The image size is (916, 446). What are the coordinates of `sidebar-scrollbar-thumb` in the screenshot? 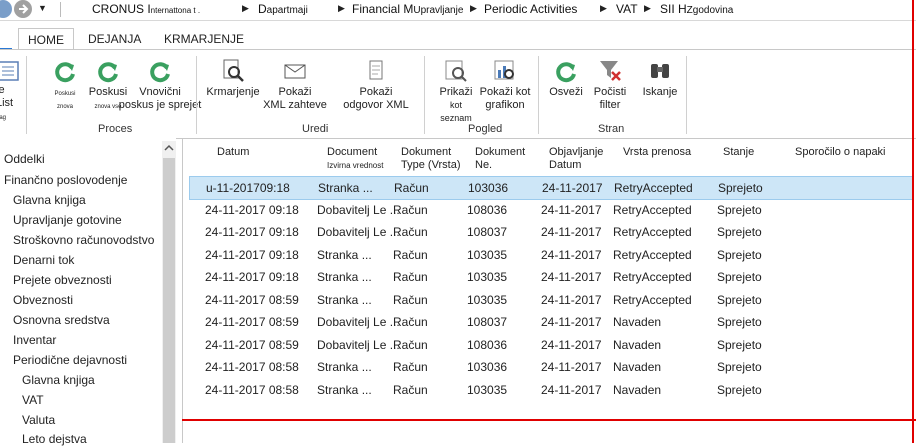 It's located at (169, 300).